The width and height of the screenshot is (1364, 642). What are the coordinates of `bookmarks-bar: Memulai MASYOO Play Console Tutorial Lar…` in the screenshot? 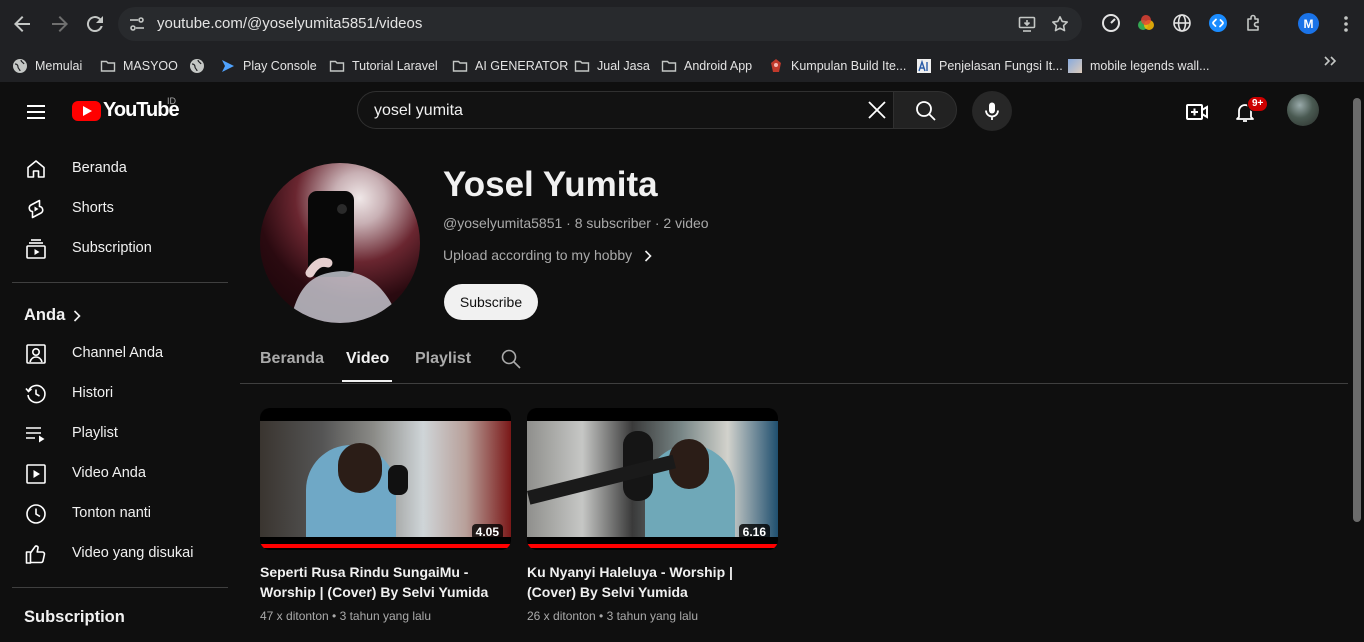 It's located at (682, 65).